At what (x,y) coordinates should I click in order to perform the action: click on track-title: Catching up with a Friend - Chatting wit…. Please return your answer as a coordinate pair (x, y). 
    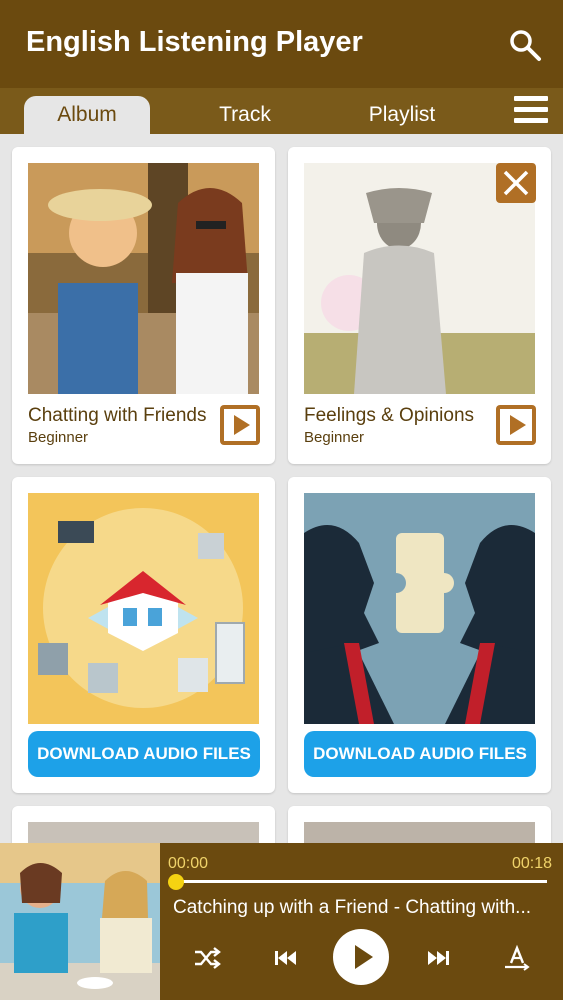
    Looking at the image, I should click on (352, 907).